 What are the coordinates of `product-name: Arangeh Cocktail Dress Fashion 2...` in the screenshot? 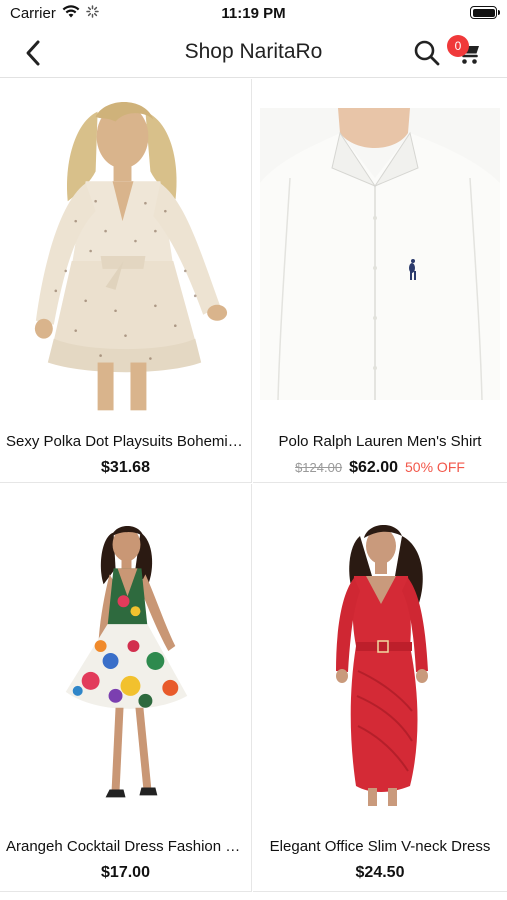 It's located at (125, 846).